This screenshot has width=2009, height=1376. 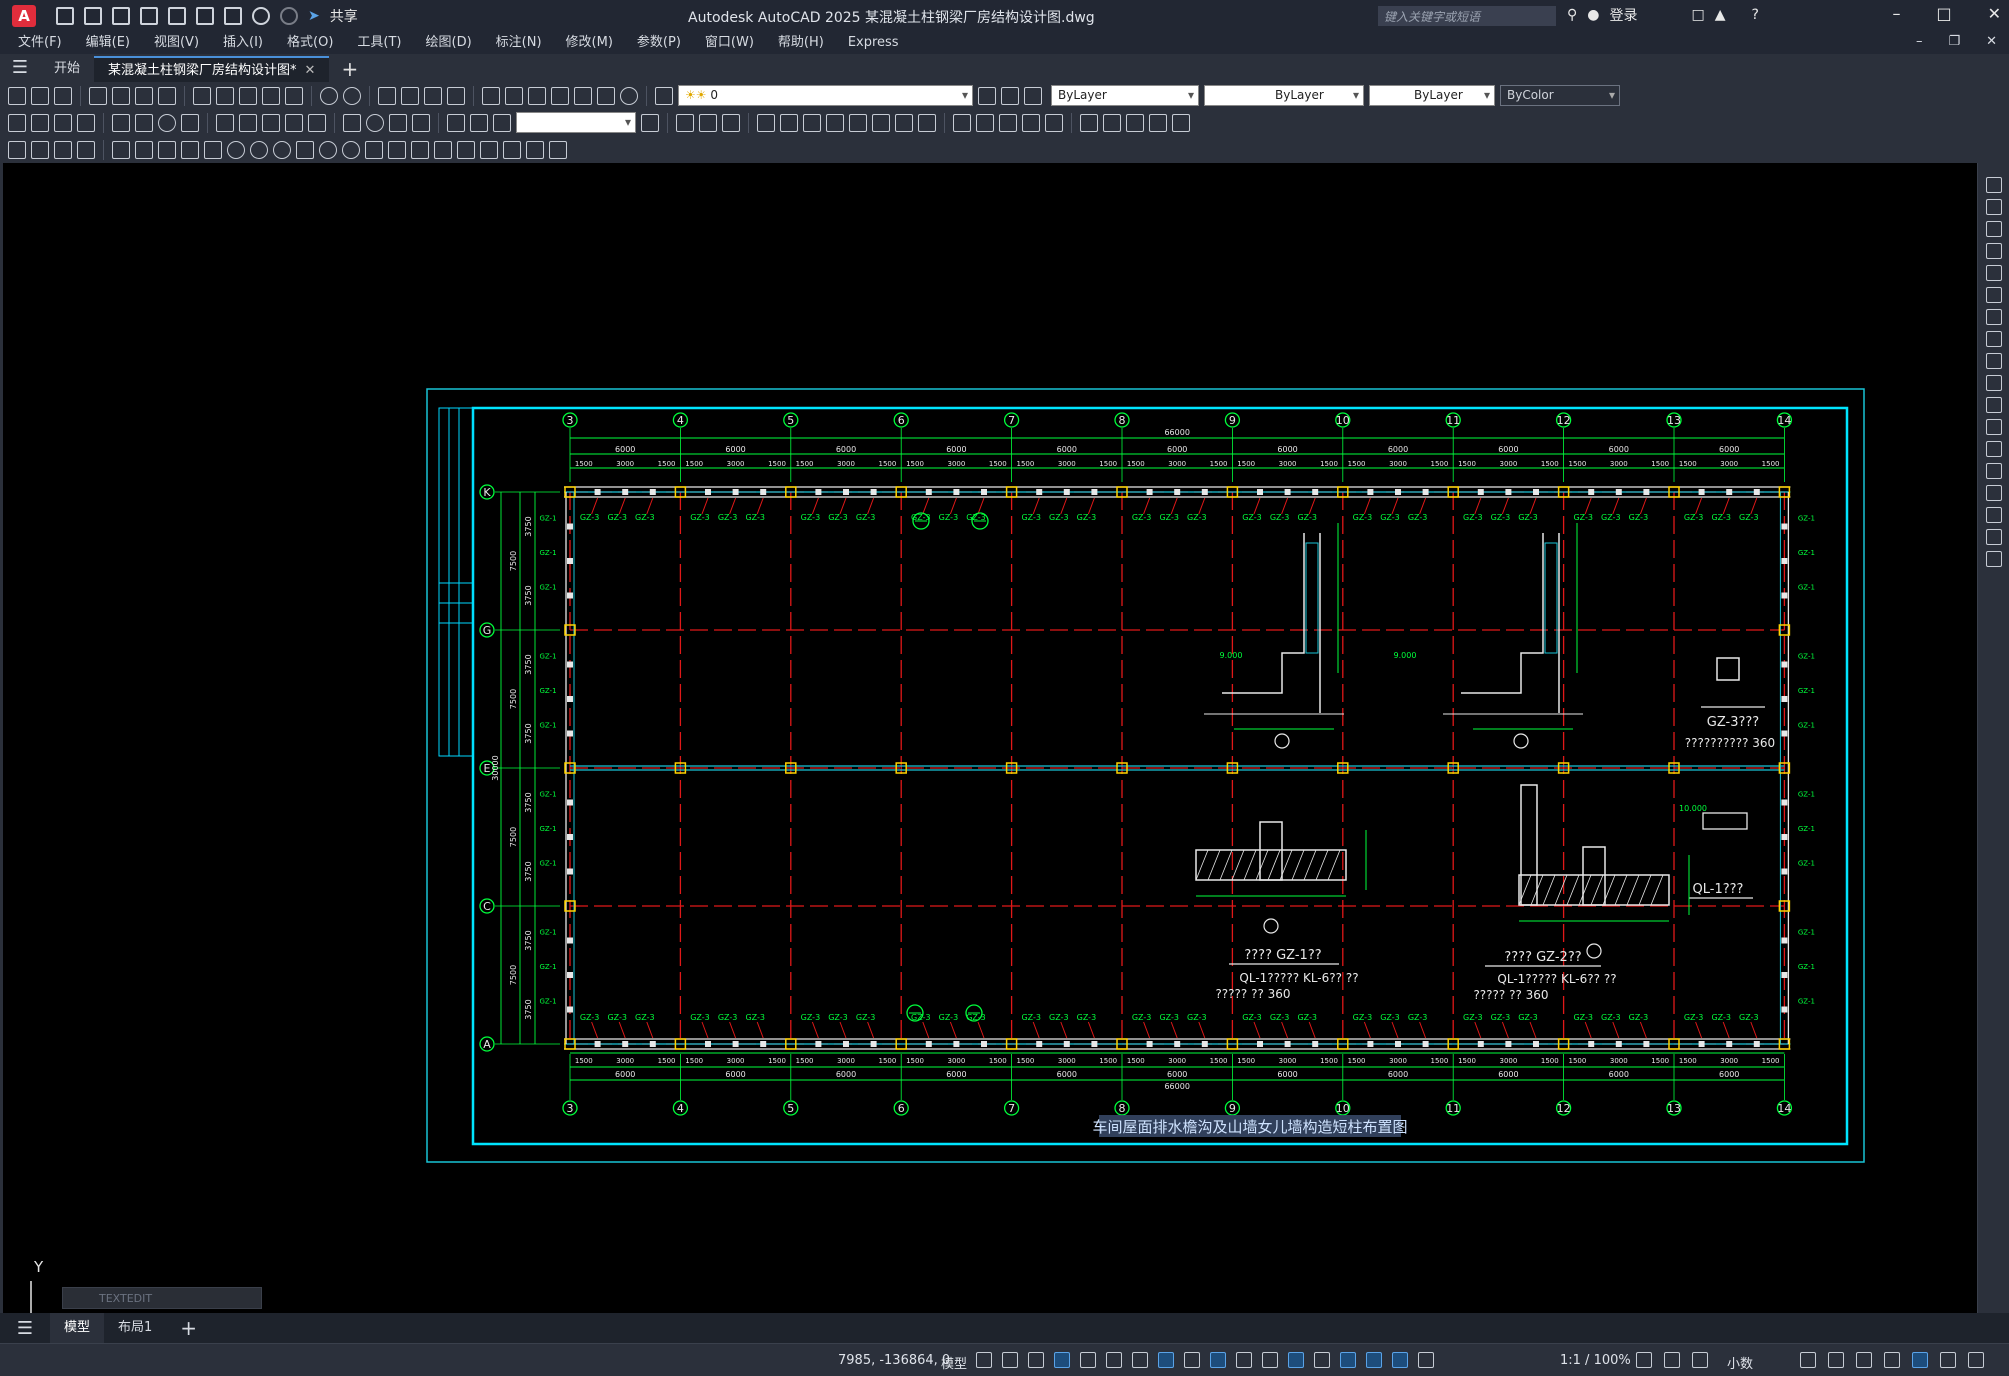 What do you see at coordinates (479, 122) in the screenshot?
I see `dim-text-edit-icon` at bounding box center [479, 122].